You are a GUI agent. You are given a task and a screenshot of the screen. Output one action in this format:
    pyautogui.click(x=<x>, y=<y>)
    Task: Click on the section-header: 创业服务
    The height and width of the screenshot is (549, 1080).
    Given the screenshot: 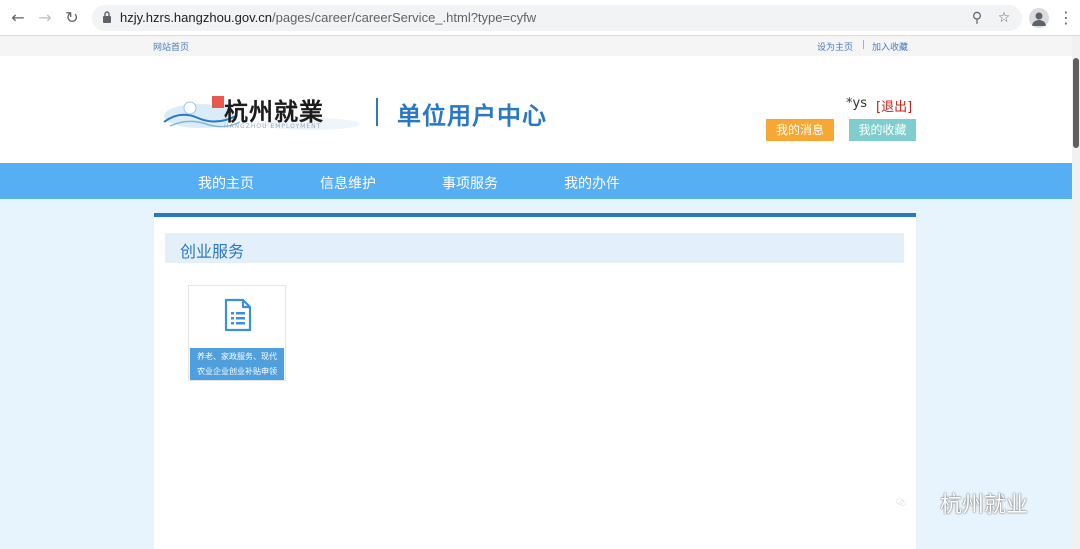 What is the action you would take?
    pyautogui.click(x=534, y=248)
    